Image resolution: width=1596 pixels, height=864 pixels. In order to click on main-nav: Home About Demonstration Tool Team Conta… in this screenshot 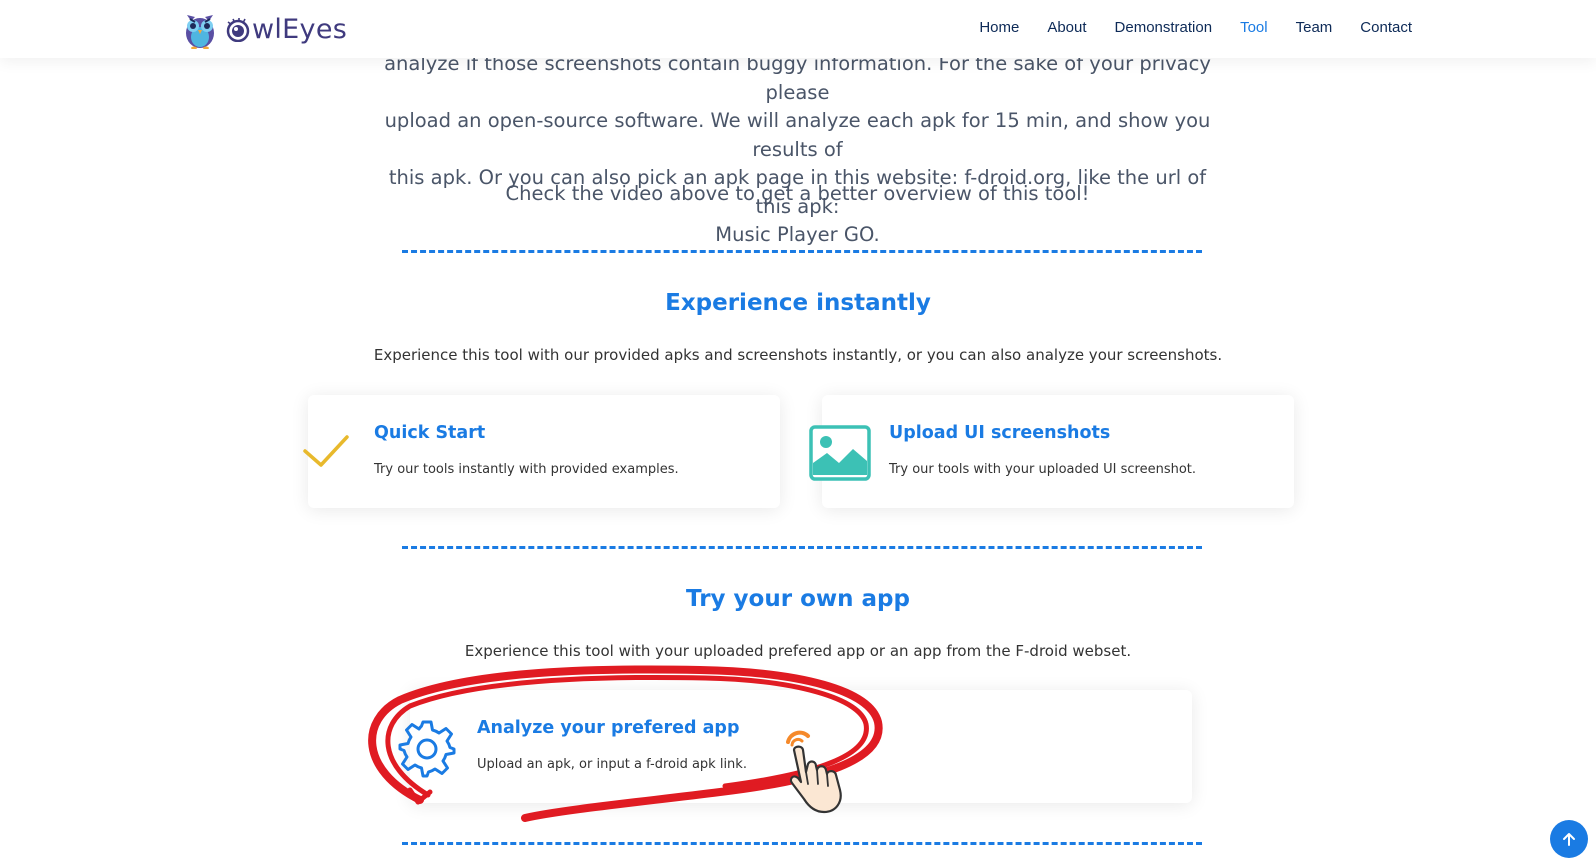, I will do `click(1195, 27)`.